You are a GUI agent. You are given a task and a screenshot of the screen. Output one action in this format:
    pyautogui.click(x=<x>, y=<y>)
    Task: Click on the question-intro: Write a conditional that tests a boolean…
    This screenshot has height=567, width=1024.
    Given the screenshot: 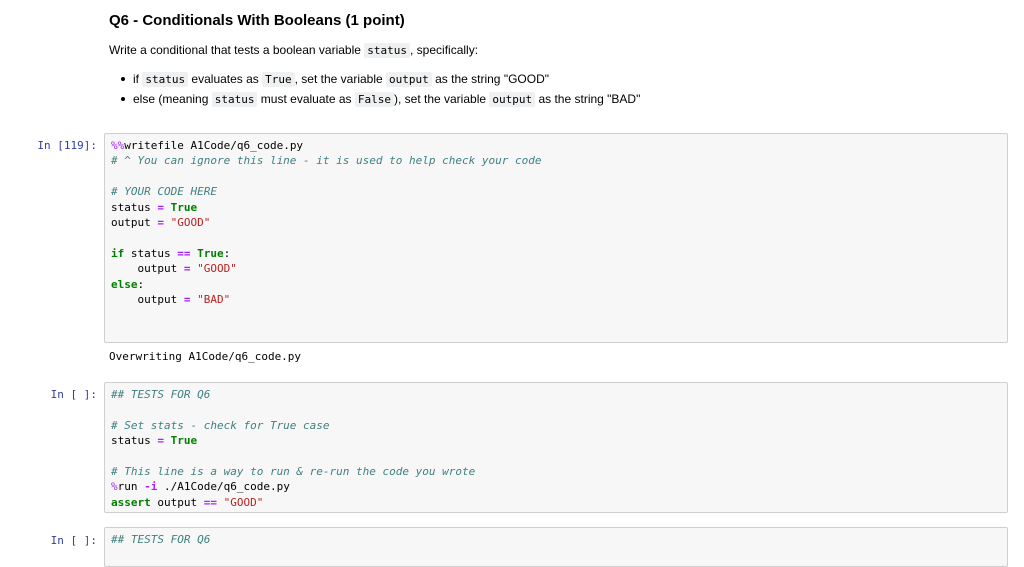 What is the action you would take?
    pyautogui.click(x=559, y=50)
    